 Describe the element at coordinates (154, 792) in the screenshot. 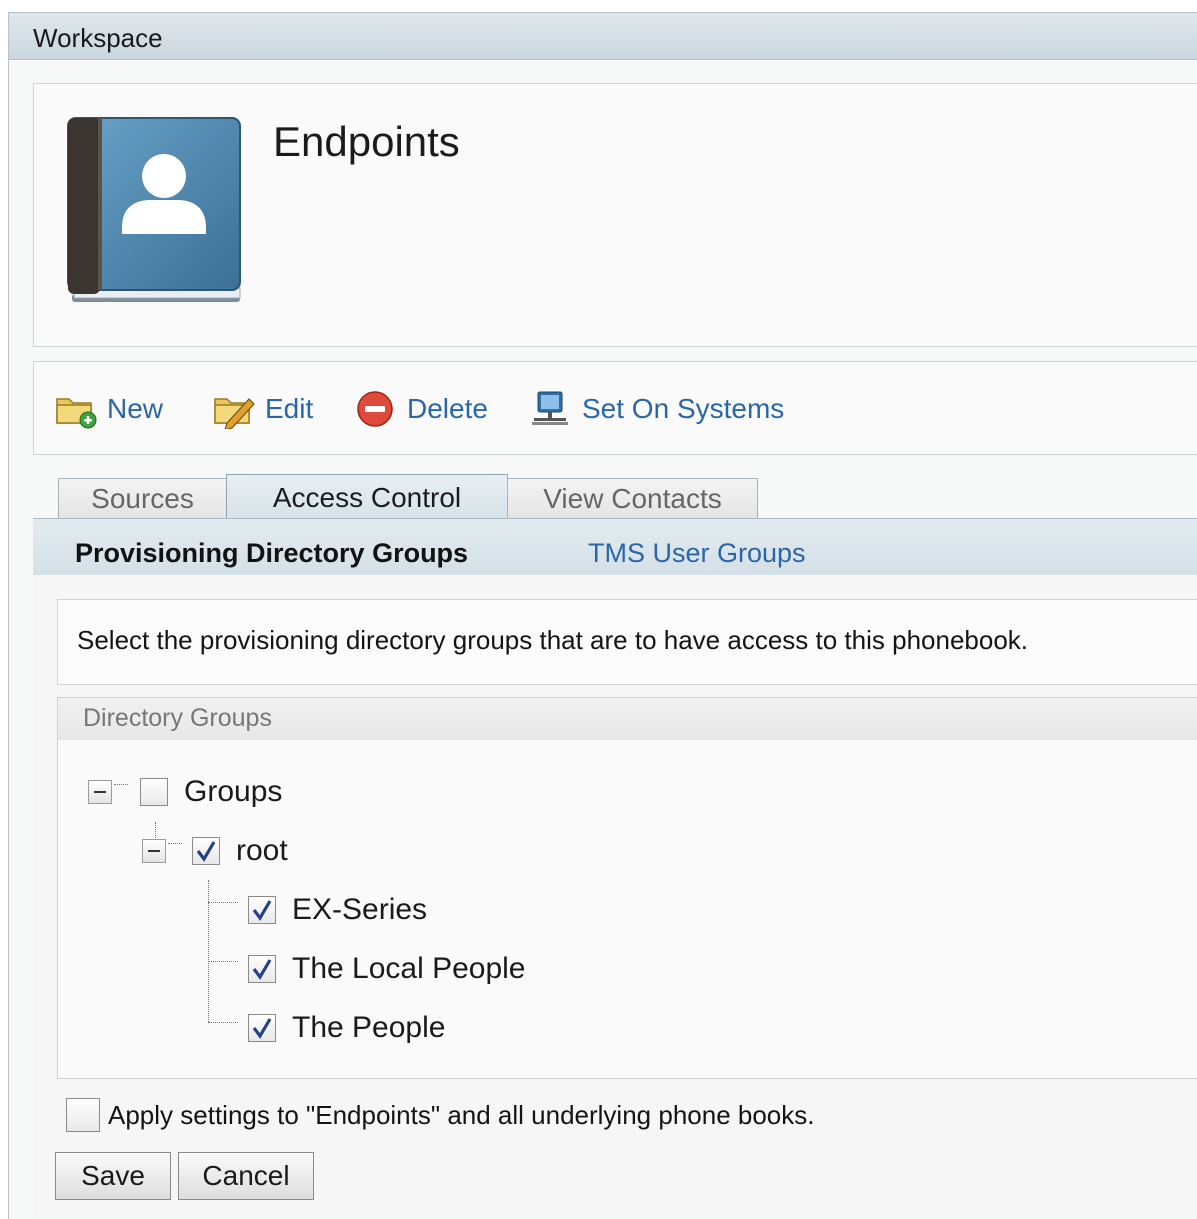

I see `groups-checkbox` at that location.